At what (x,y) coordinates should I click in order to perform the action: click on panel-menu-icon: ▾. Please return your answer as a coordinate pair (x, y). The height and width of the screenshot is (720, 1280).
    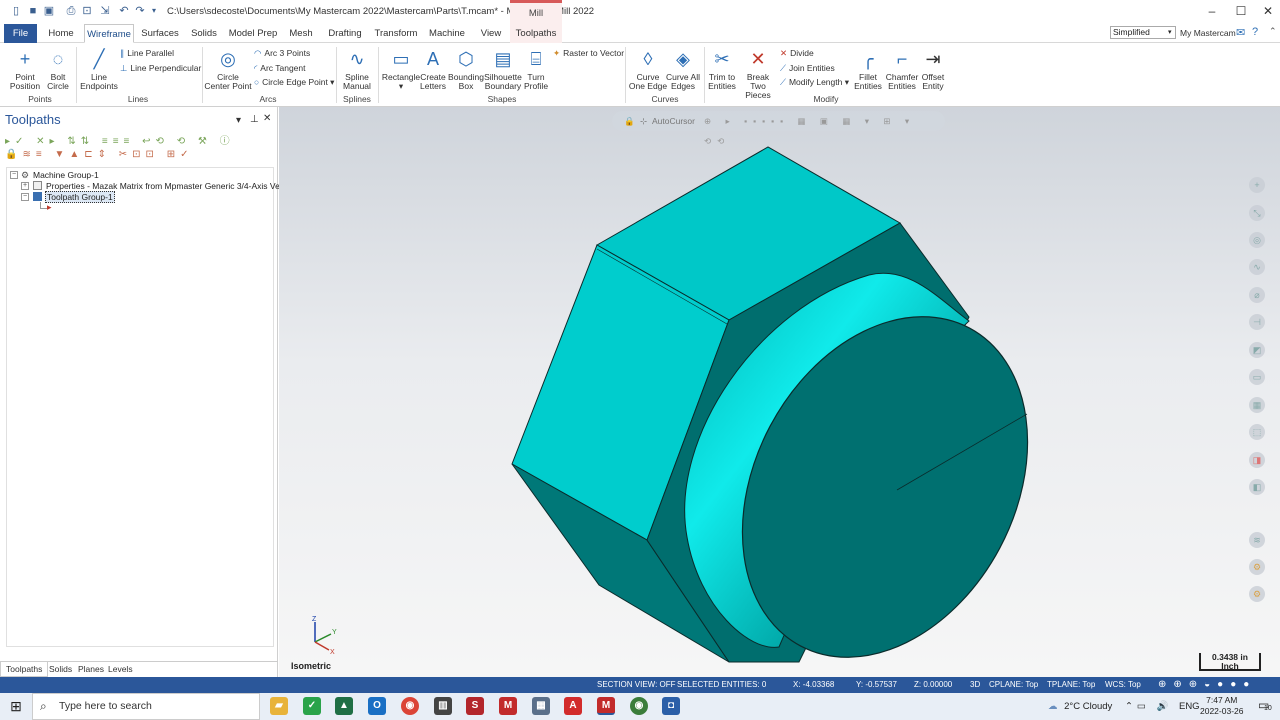
    Looking at the image, I should click on (238, 120).